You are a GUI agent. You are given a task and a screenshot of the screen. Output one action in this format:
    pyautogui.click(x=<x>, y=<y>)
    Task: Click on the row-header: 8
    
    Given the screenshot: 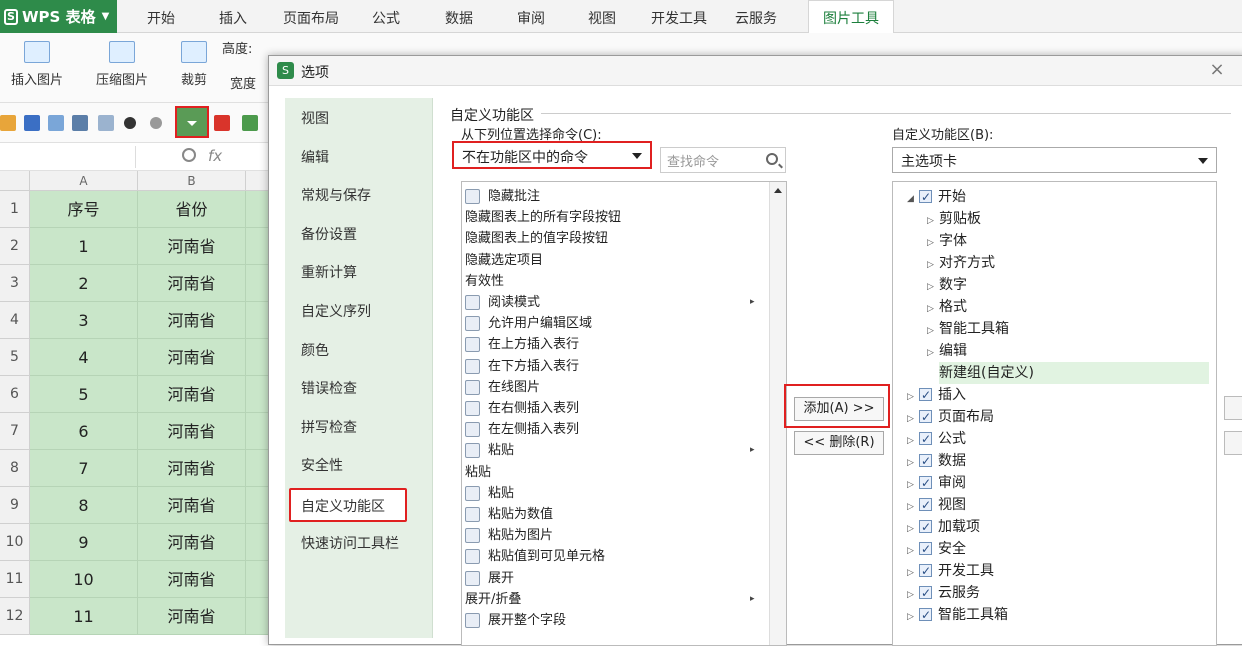 What is the action you would take?
    pyautogui.click(x=15, y=468)
    